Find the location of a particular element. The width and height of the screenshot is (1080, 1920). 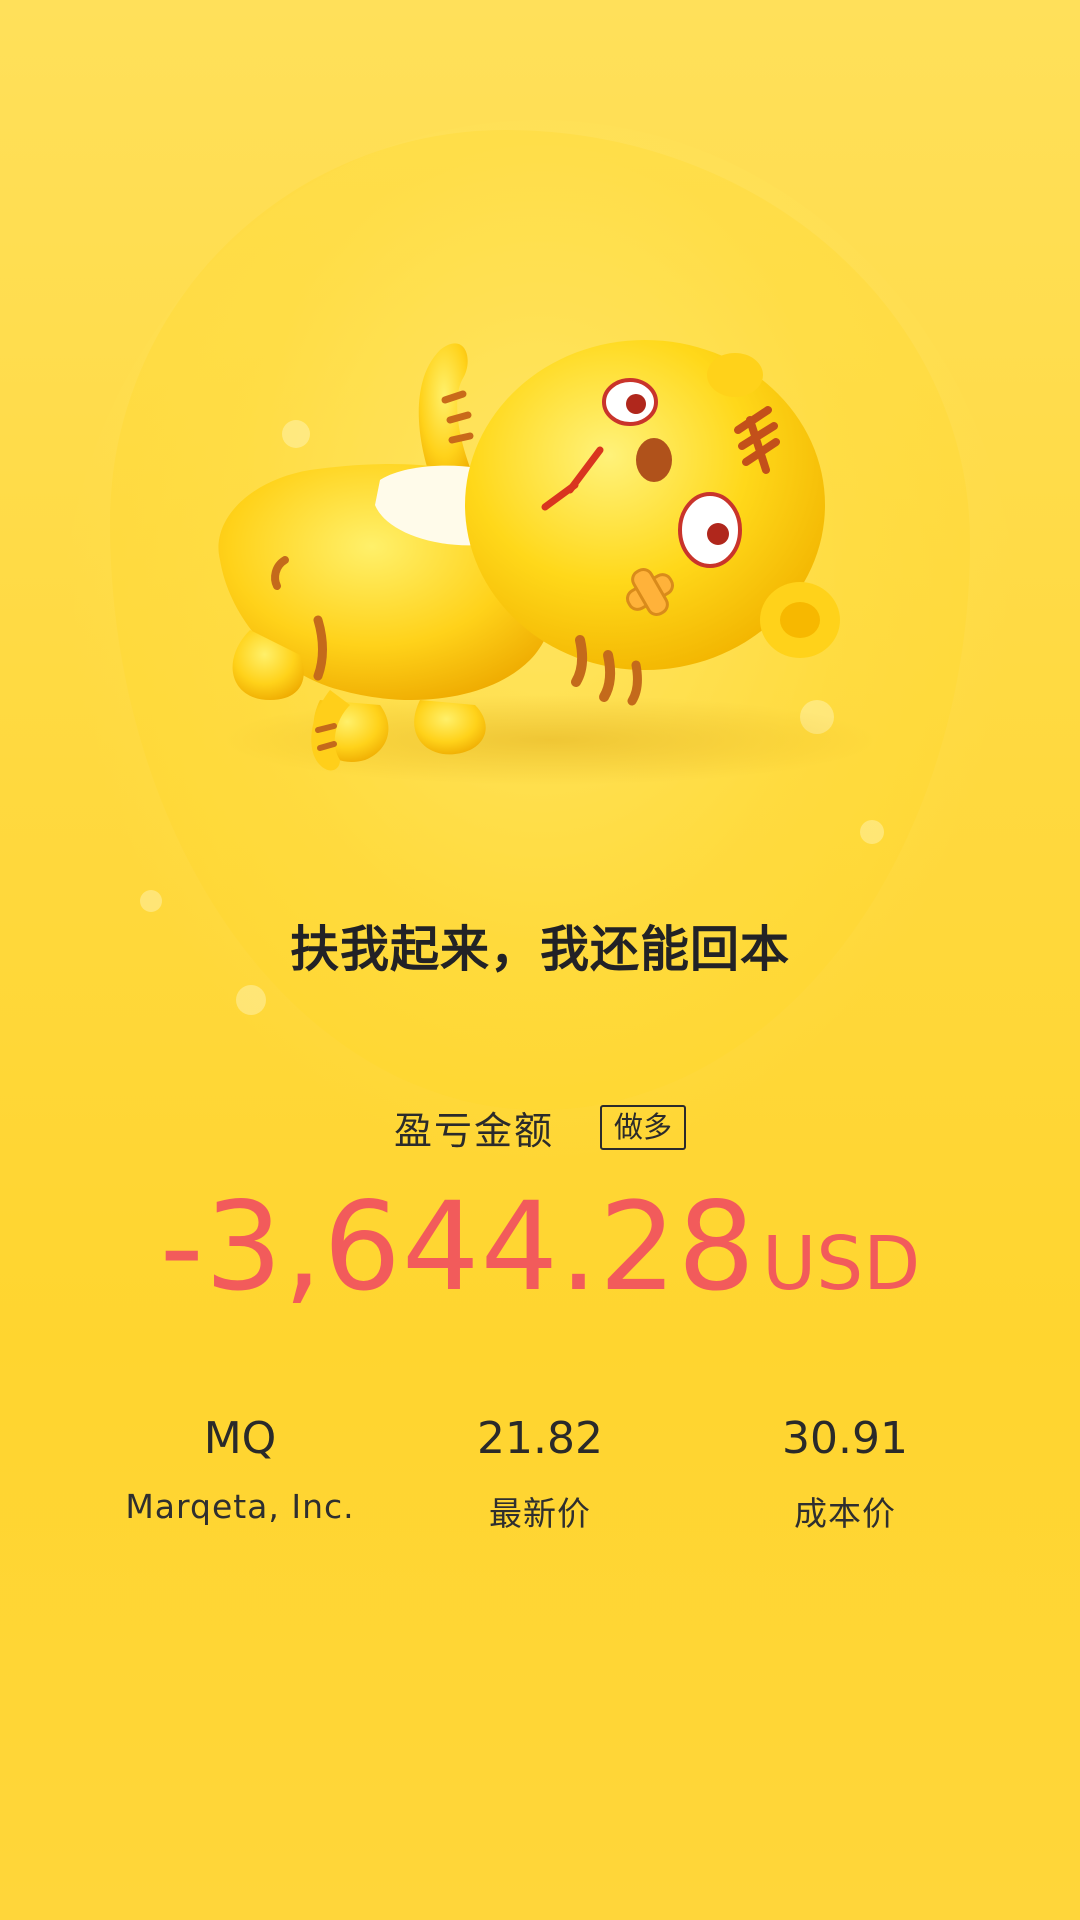

pnl-amount: -3,644.28 USD is located at coordinates (540, 1247).